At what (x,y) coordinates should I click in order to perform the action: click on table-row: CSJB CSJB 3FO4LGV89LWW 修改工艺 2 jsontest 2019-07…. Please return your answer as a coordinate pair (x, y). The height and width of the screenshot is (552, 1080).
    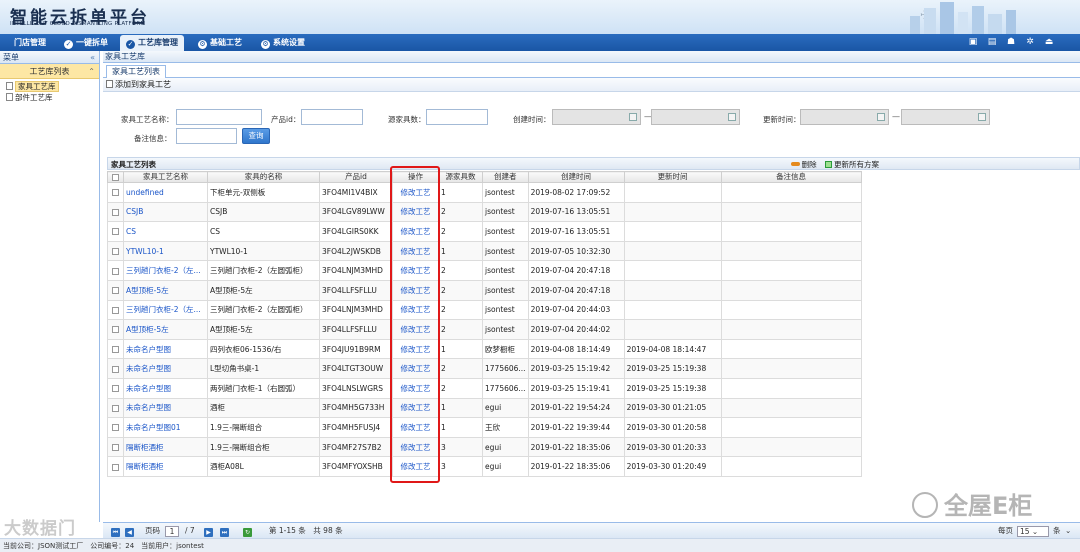
    Looking at the image, I should click on (484, 212).